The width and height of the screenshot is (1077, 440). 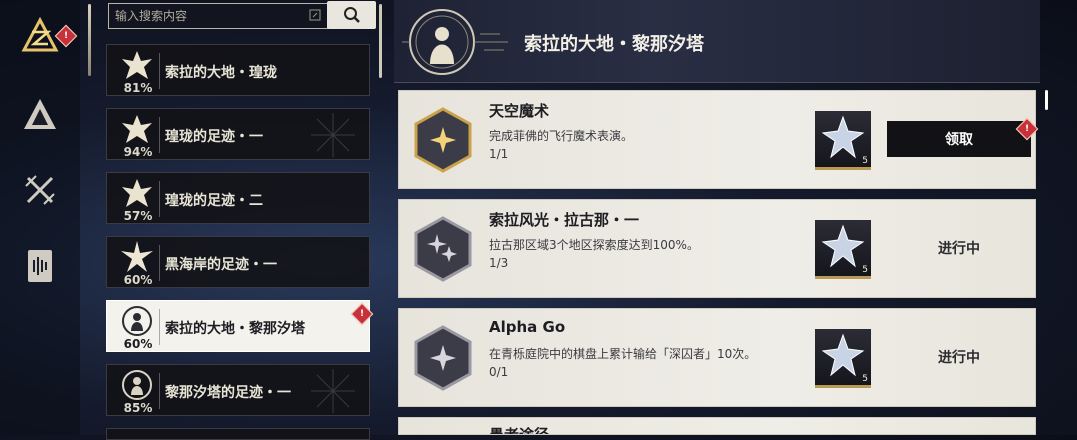 I want to click on achievement-progress: 1/3, so click(x=499, y=263).